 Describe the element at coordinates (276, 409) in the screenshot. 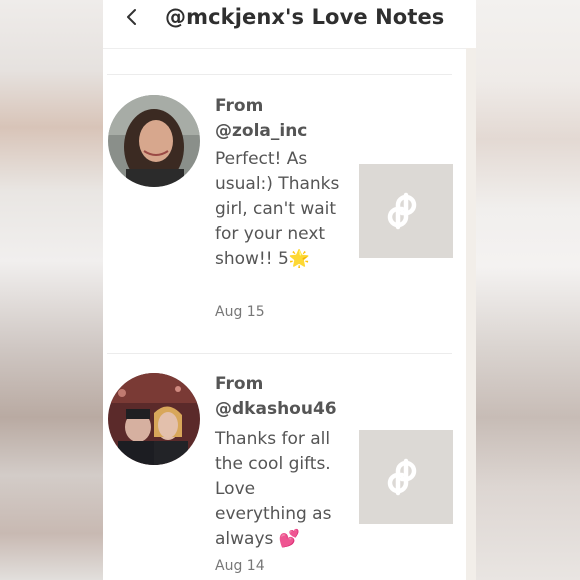

I see `sender-handle: @dkashou46` at that location.